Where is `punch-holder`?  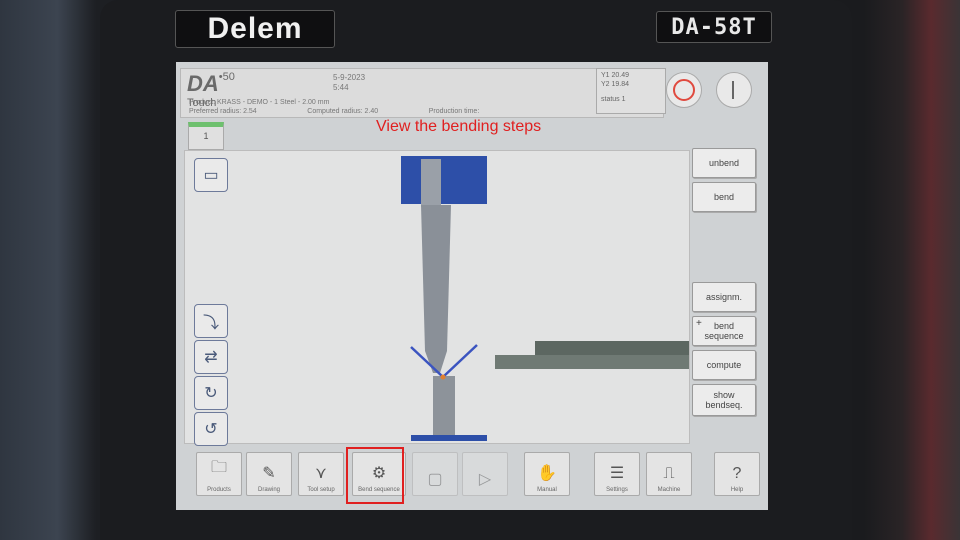
punch-holder is located at coordinates (431, 183).